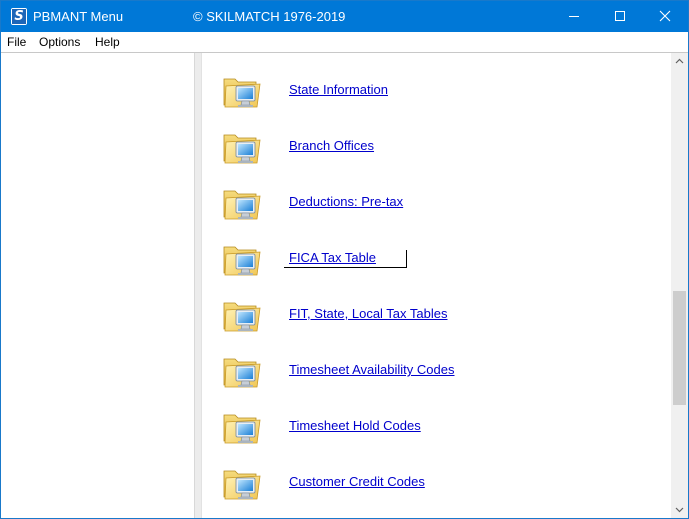 The width and height of the screenshot is (689, 519). I want to click on maximize-icon, so click(620, 16).